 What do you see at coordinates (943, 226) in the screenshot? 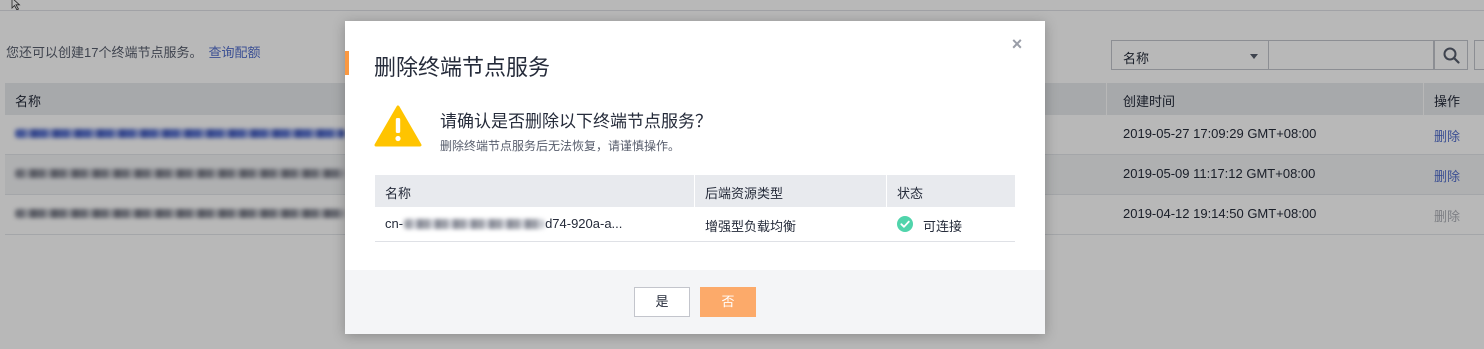
I see `status-value: 可连接` at bounding box center [943, 226].